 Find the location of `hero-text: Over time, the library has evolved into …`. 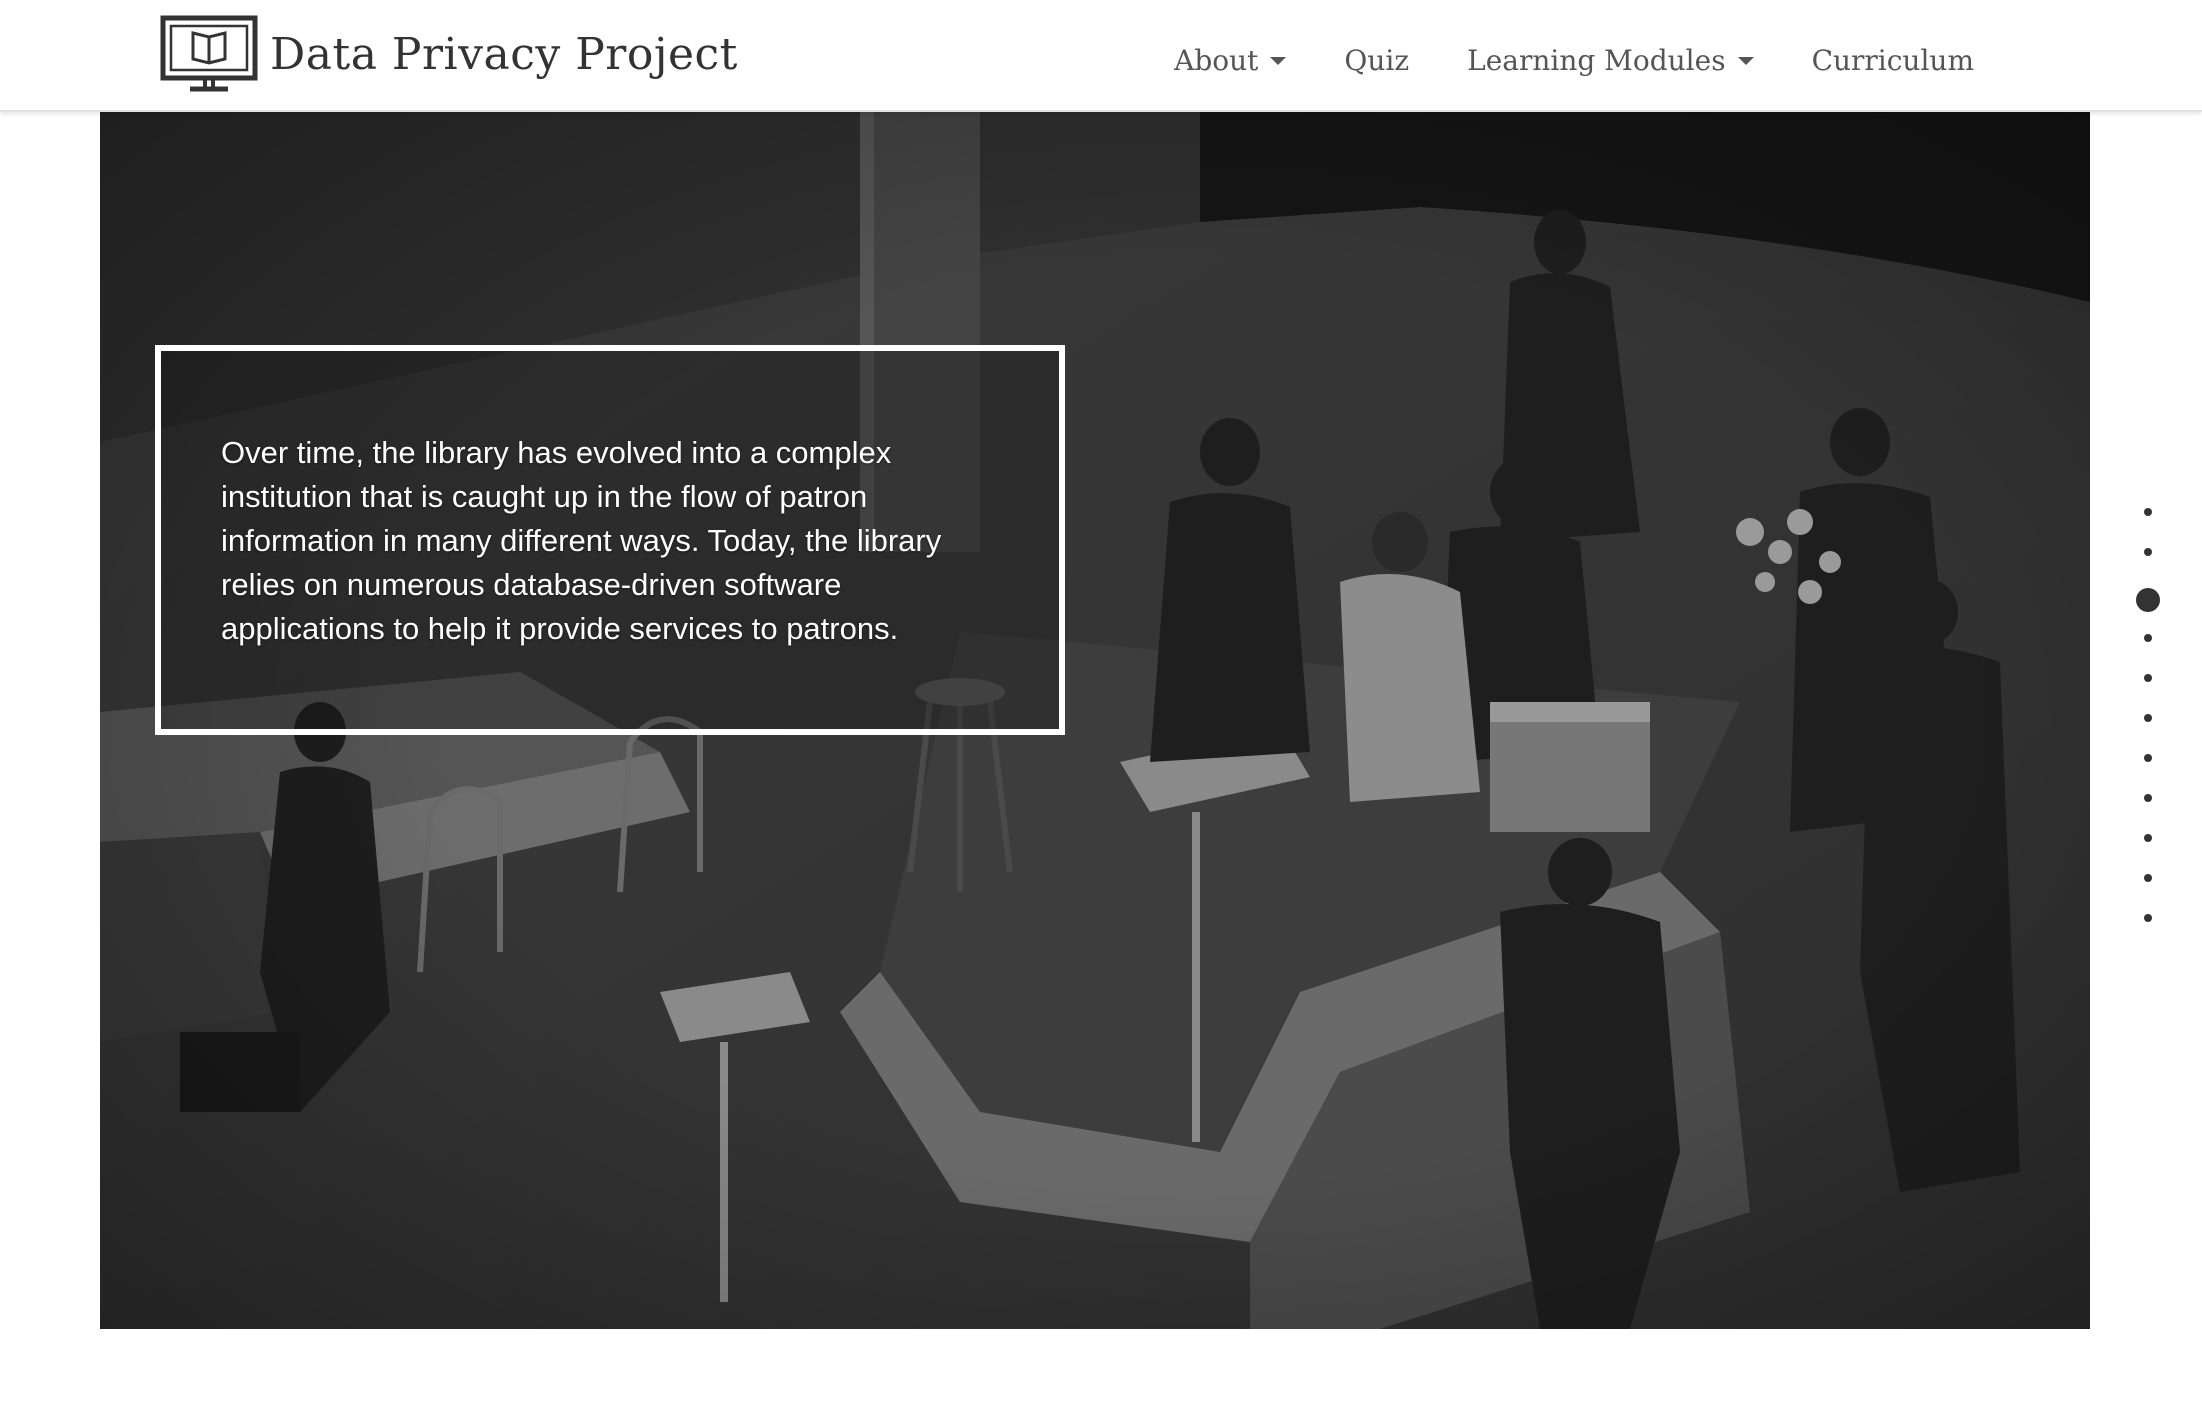

hero-text: Over time, the library has evolved into … is located at coordinates (581, 540).